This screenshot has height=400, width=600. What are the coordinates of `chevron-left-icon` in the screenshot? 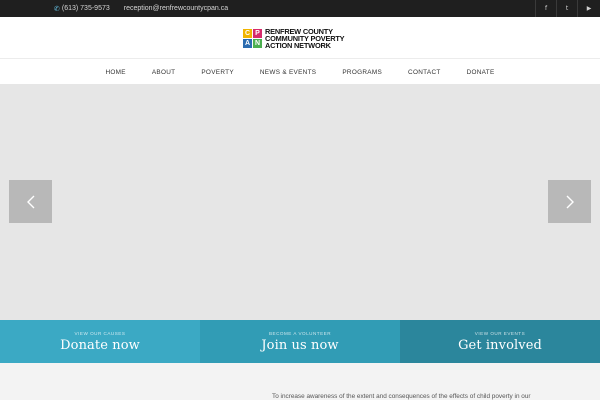 It's located at (30, 201).